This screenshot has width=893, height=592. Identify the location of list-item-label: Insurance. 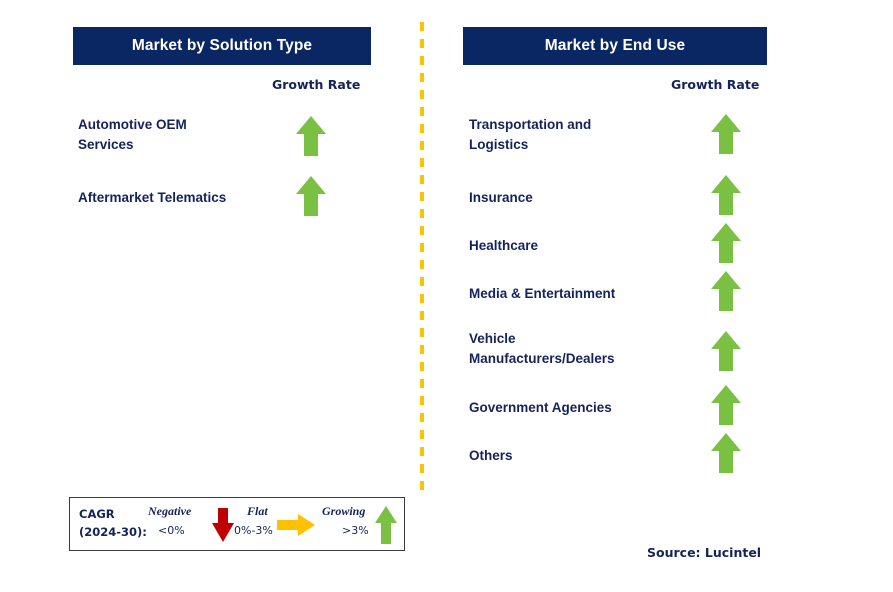
(501, 197).